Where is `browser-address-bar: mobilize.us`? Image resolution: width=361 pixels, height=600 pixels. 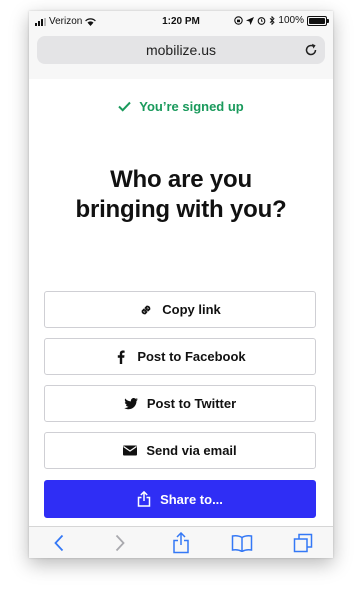
browser-address-bar: mobilize.us is located at coordinates (181, 56).